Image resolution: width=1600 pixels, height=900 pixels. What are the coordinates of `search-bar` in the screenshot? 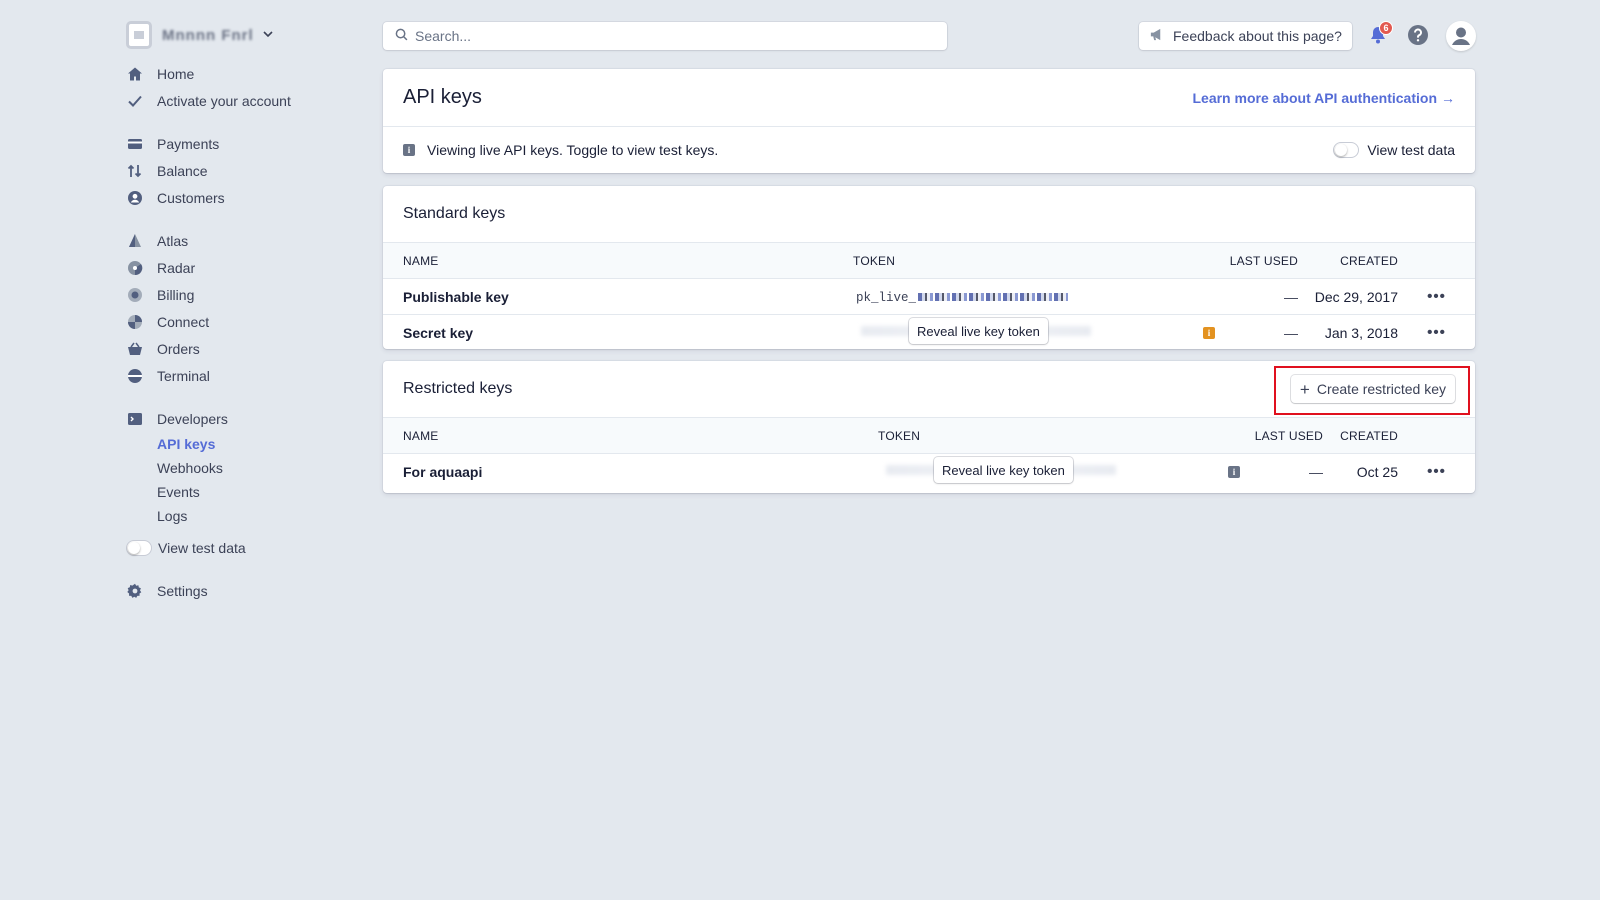 It's located at (665, 36).